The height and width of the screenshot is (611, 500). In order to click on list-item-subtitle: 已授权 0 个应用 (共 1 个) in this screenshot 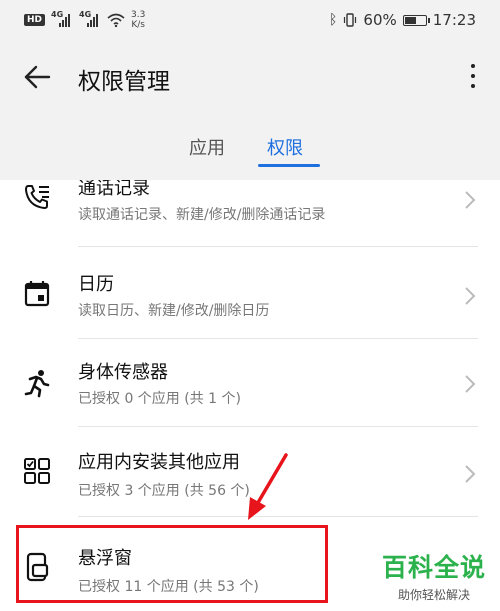, I will do `click(159, 399)`.